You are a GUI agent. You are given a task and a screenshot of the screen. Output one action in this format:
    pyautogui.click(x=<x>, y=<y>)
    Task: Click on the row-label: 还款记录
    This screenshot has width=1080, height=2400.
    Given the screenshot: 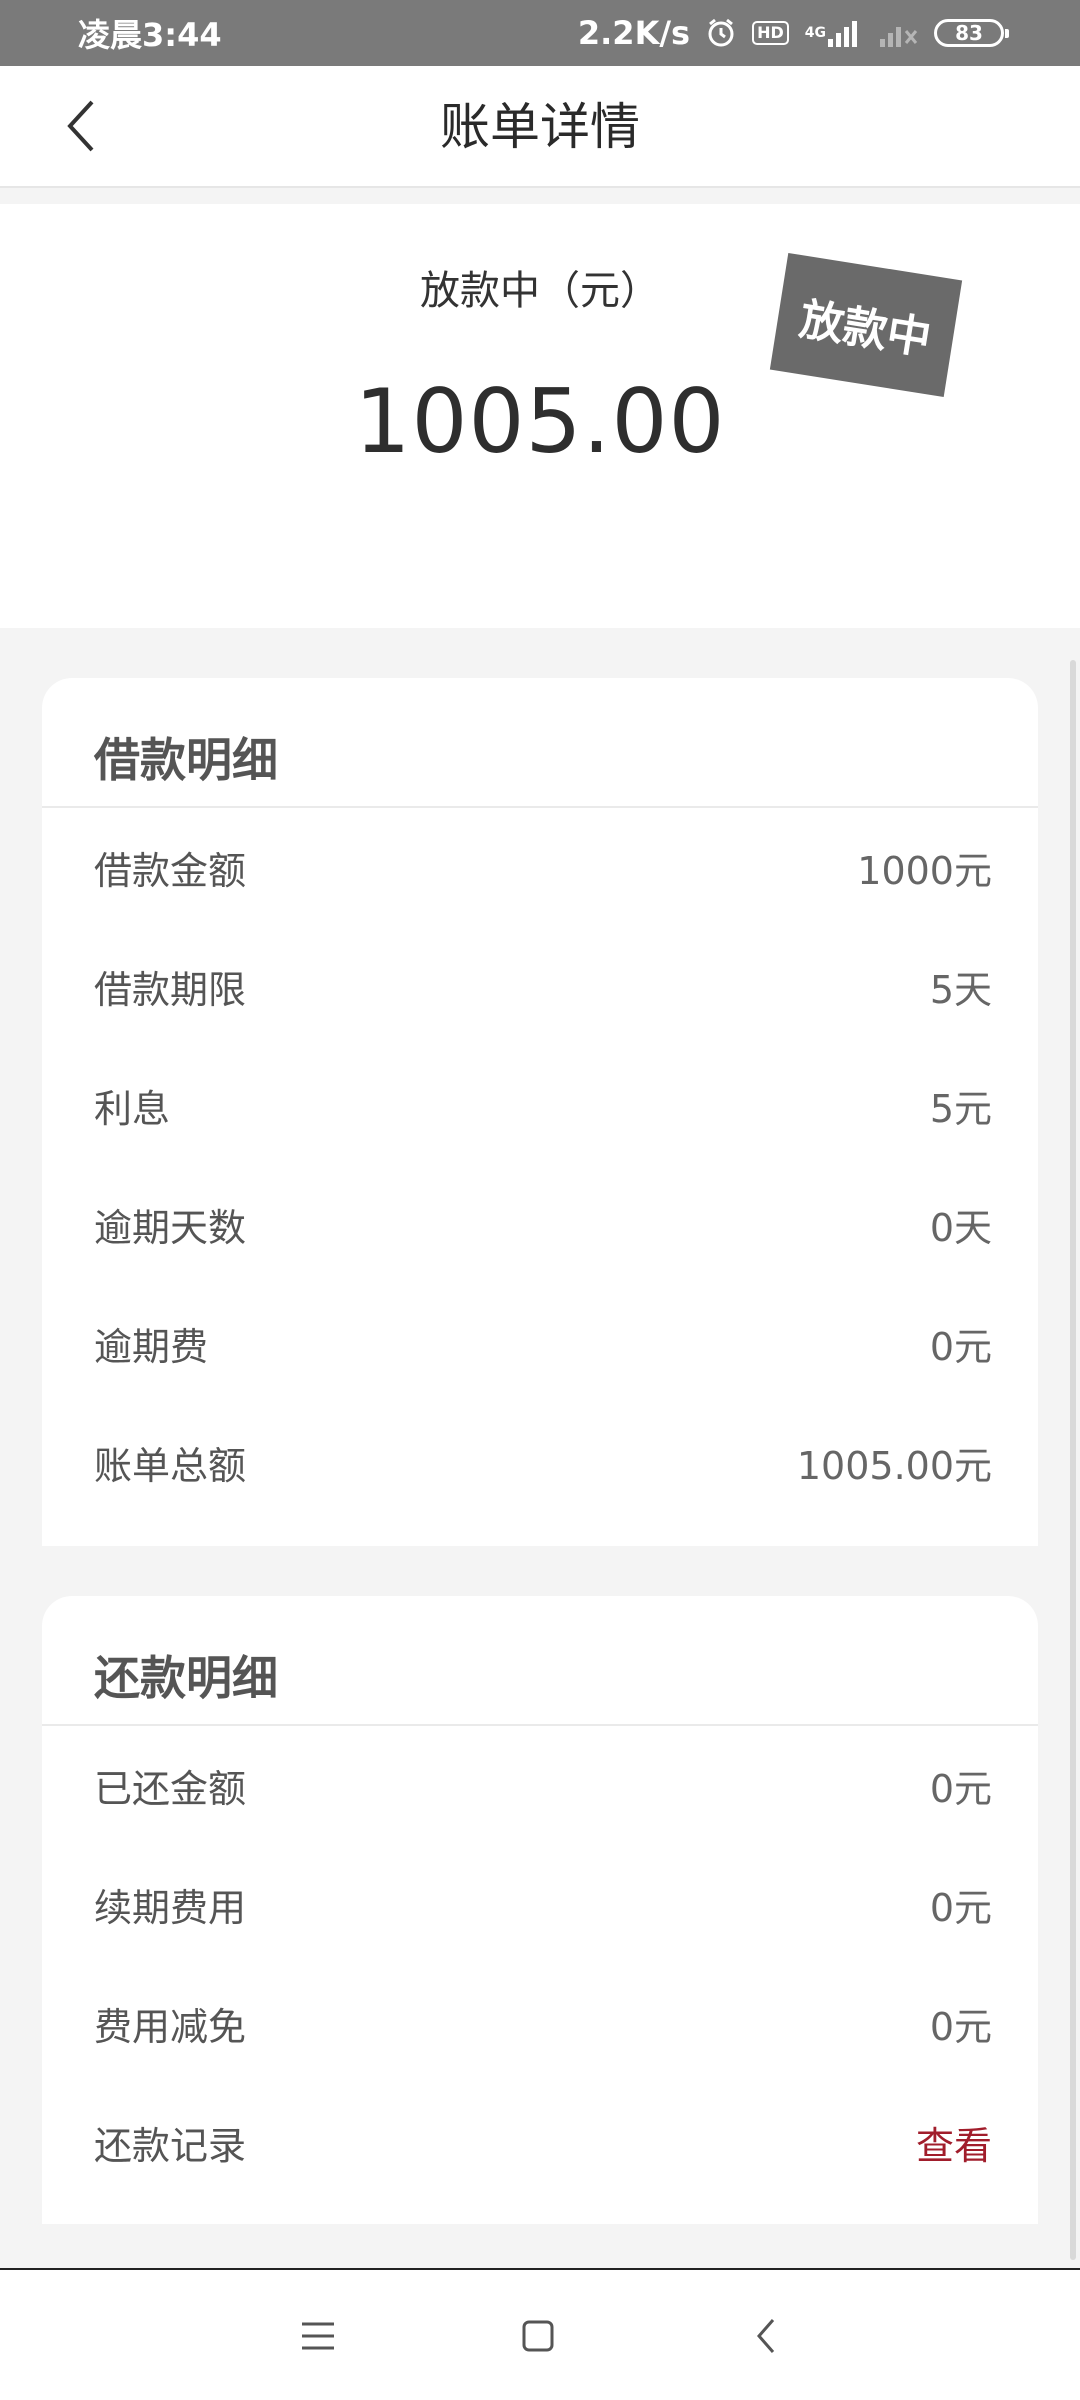 What is the action you would take?
    pyautogui.click(x=170, y=2146)
    